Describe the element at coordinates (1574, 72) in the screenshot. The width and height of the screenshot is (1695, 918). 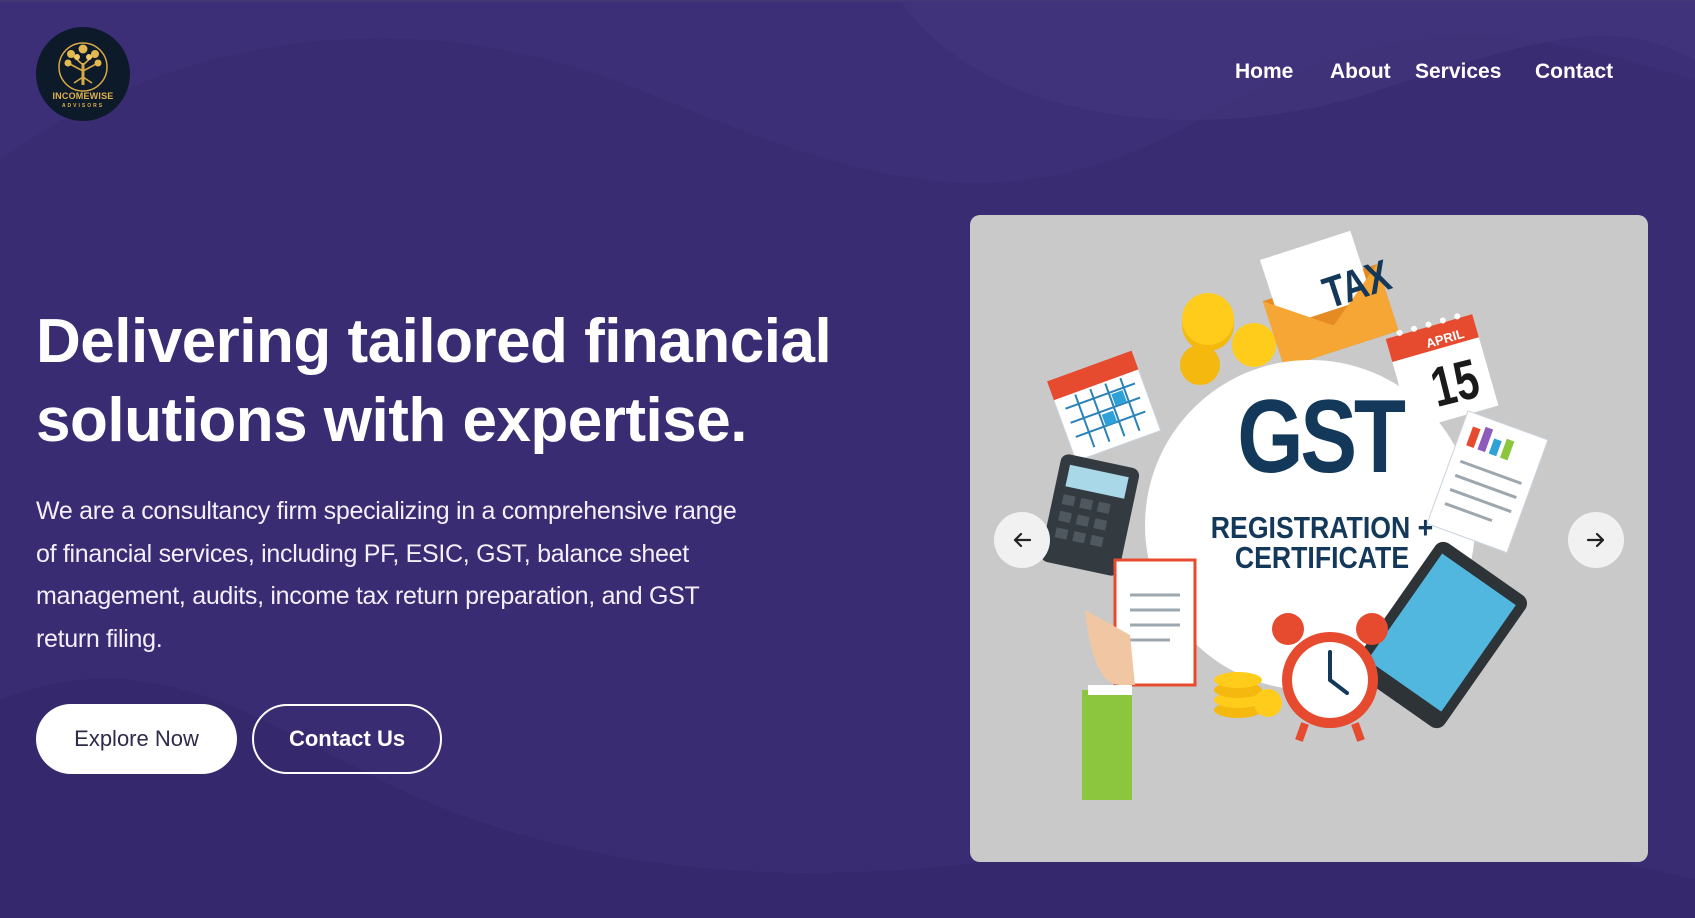
I see `nav-contact: Contact` at that location.